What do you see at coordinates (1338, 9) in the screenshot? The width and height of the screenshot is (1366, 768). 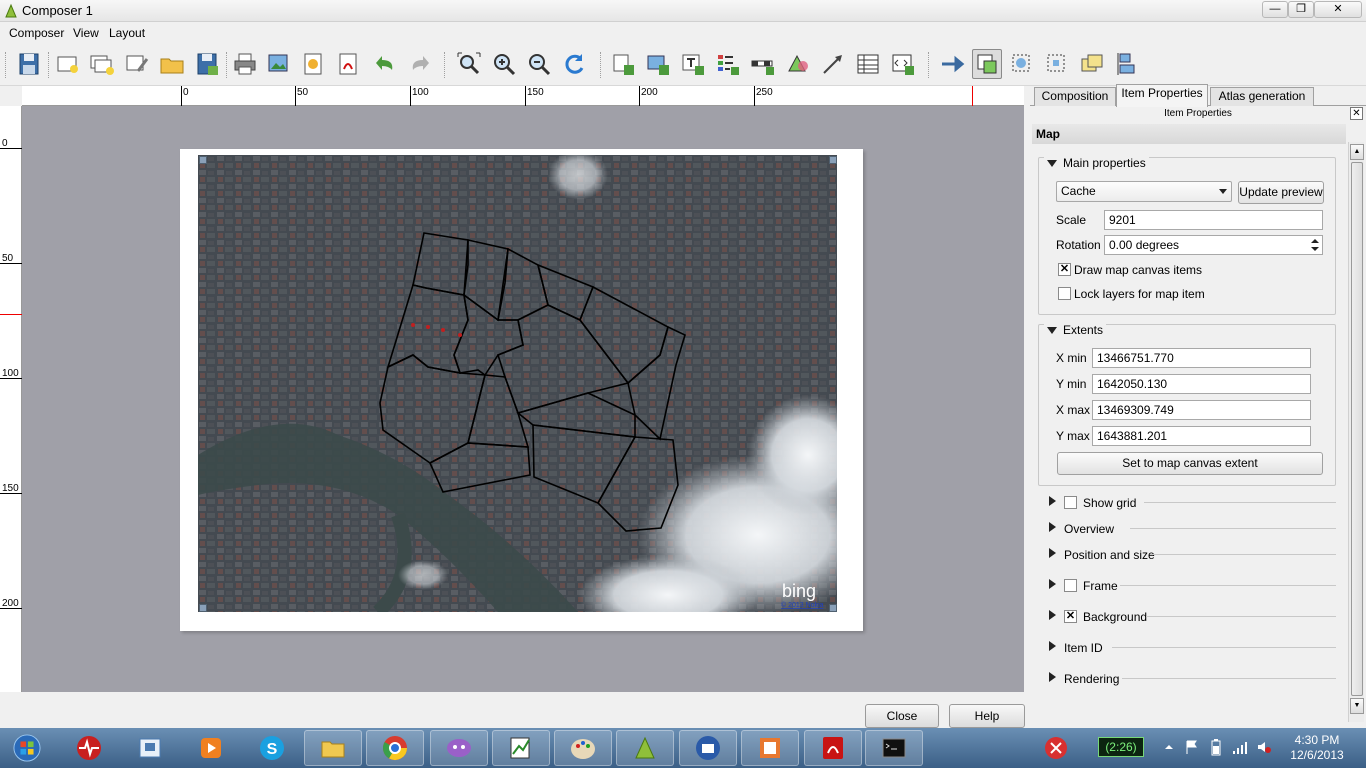 I see `close-window-button: ✕` at bounding box center [1338, 9].